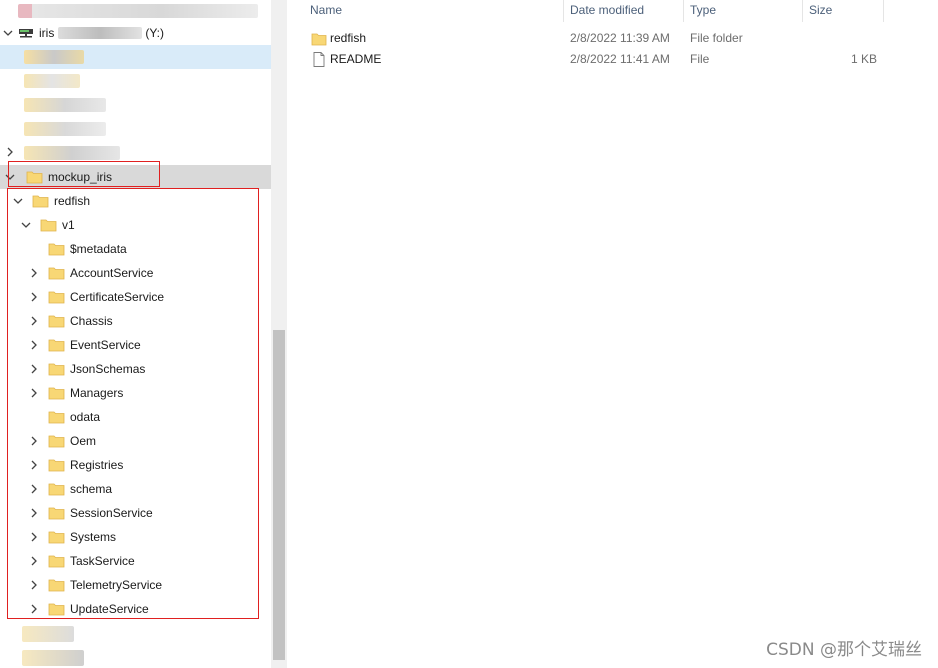 This screenshot has height=668, width=938. I want to click on tree-item-label: CertificateService, so click(117, 297).